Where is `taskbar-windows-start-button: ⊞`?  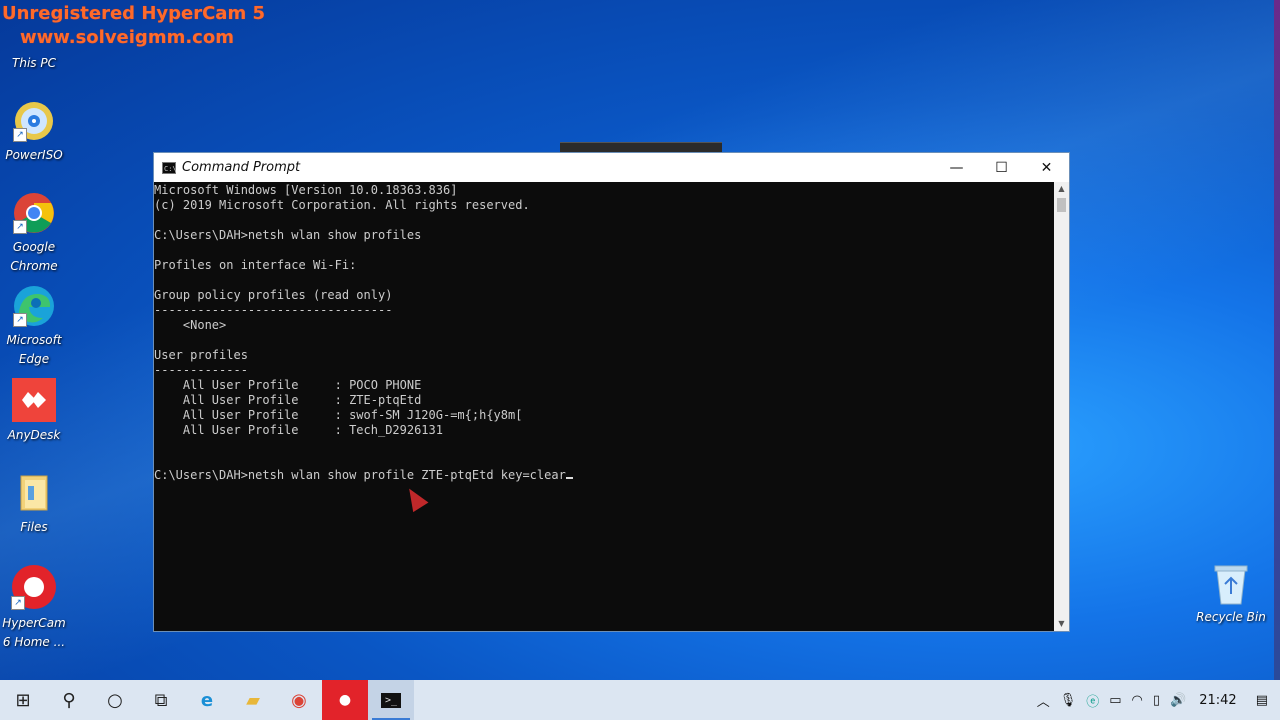
taskbar-windows-start-button: ⊞ is located at coordinates (23, 700).